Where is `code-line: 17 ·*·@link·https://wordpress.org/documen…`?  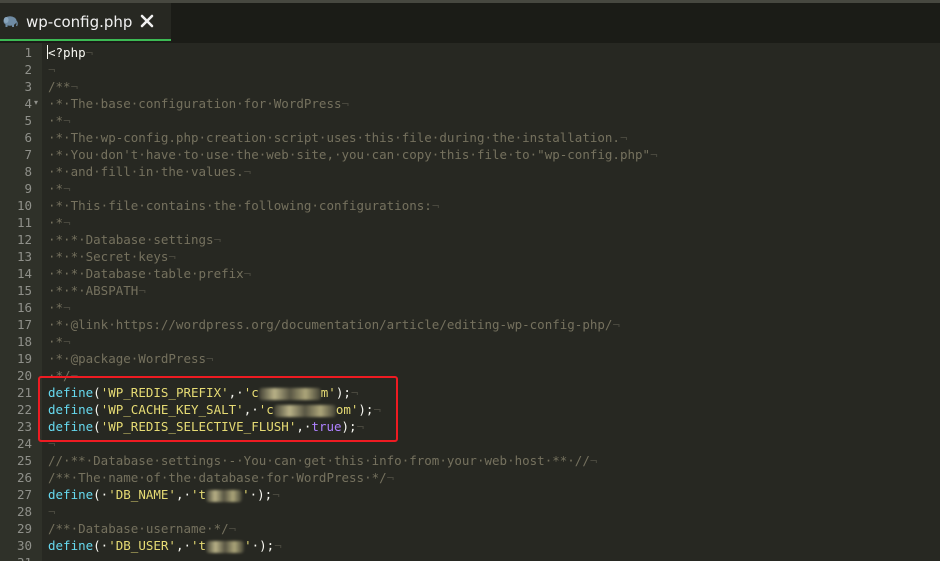 code-line: 17 ·*·@link·https://wordpress.org/documen… is located at coordinates (470, 324).